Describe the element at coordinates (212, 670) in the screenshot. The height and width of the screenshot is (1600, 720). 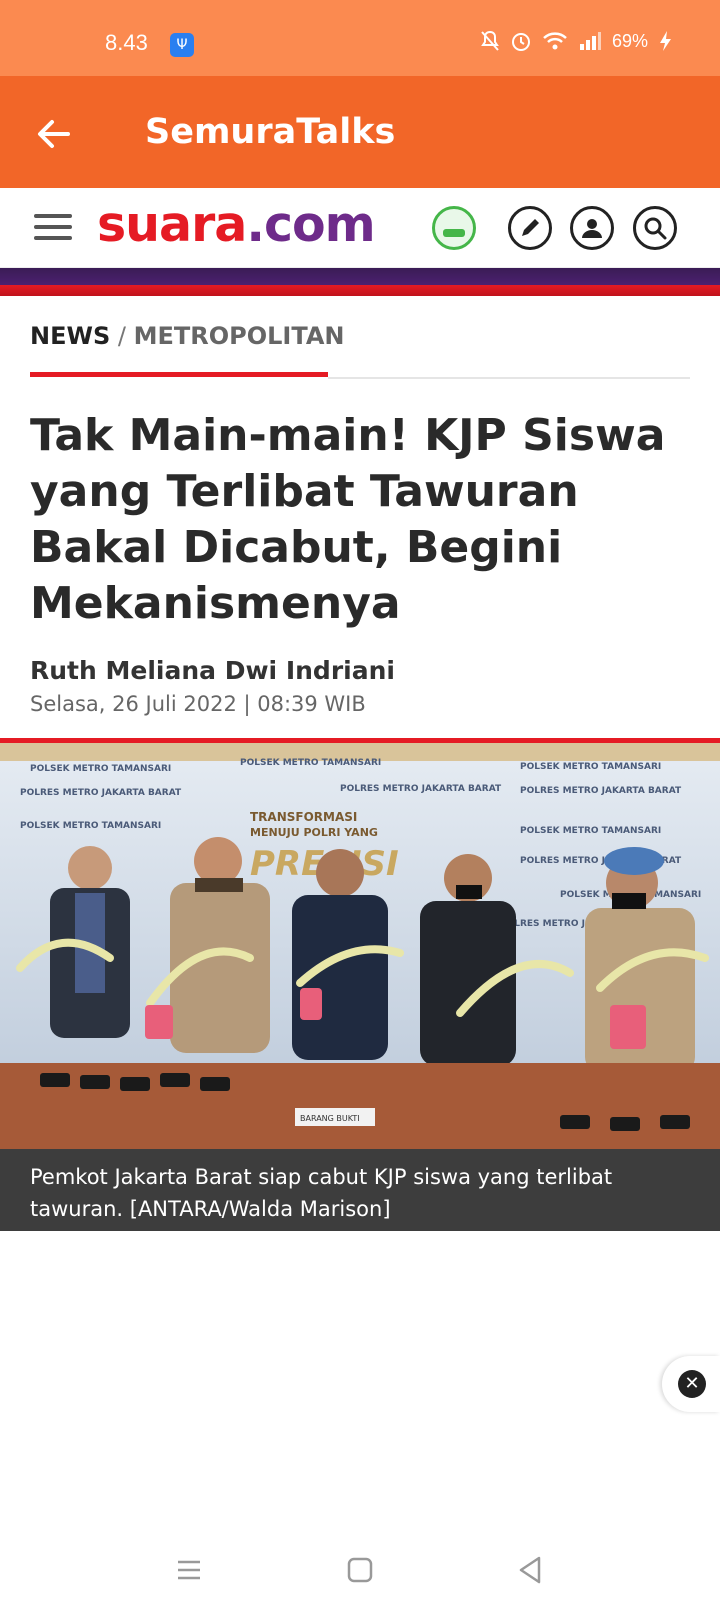
I see `article-author: Ruth Meliana Dwi Indriani` at that location.